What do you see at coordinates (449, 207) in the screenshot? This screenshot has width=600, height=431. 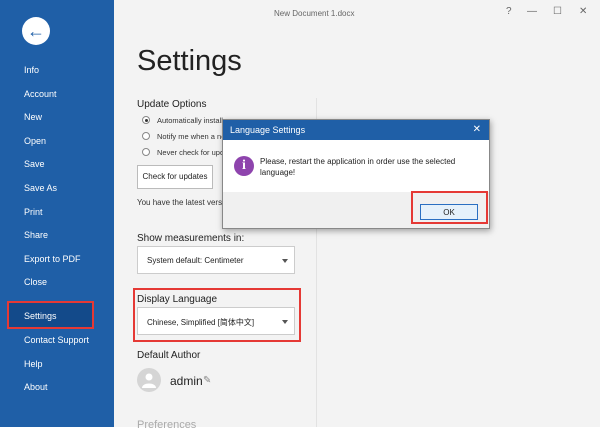 I see `ok-highlight-box` at bounding box center [449, 207].